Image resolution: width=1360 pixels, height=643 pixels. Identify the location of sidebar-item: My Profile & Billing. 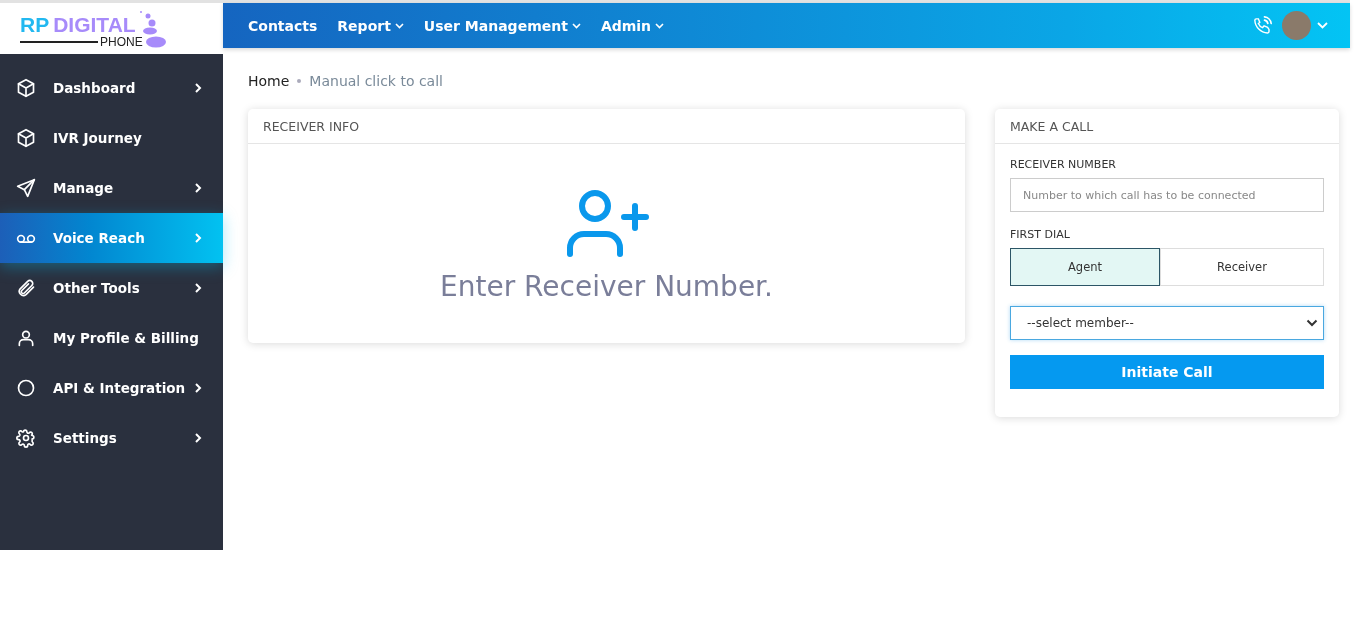
(111, 338).